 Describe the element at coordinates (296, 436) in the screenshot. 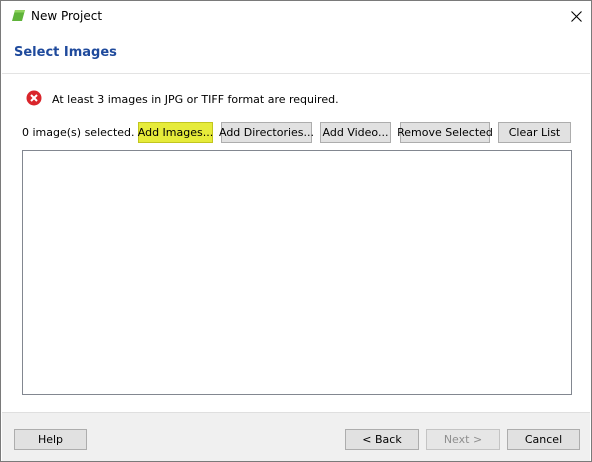

I see `dialog-footer: Help < Back Next > Cancel` at that location.